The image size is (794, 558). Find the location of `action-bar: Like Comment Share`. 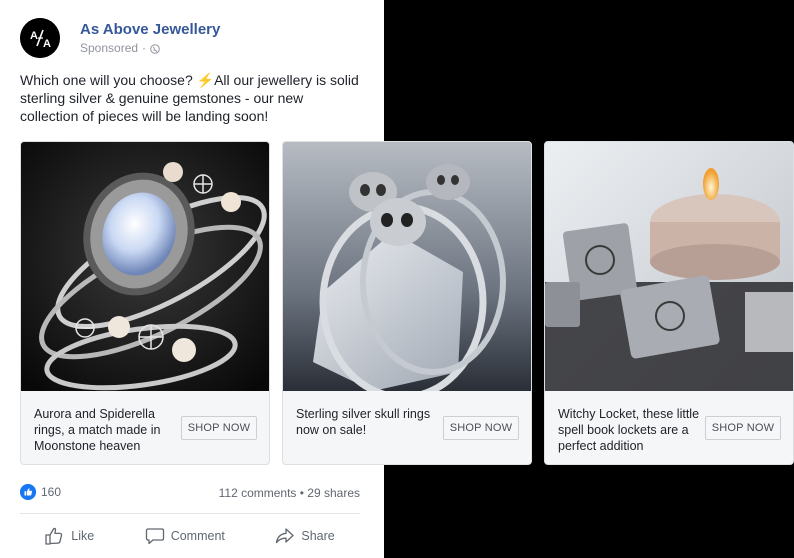

action-bar: Like Comment Share is located at coordinates (190, 536).